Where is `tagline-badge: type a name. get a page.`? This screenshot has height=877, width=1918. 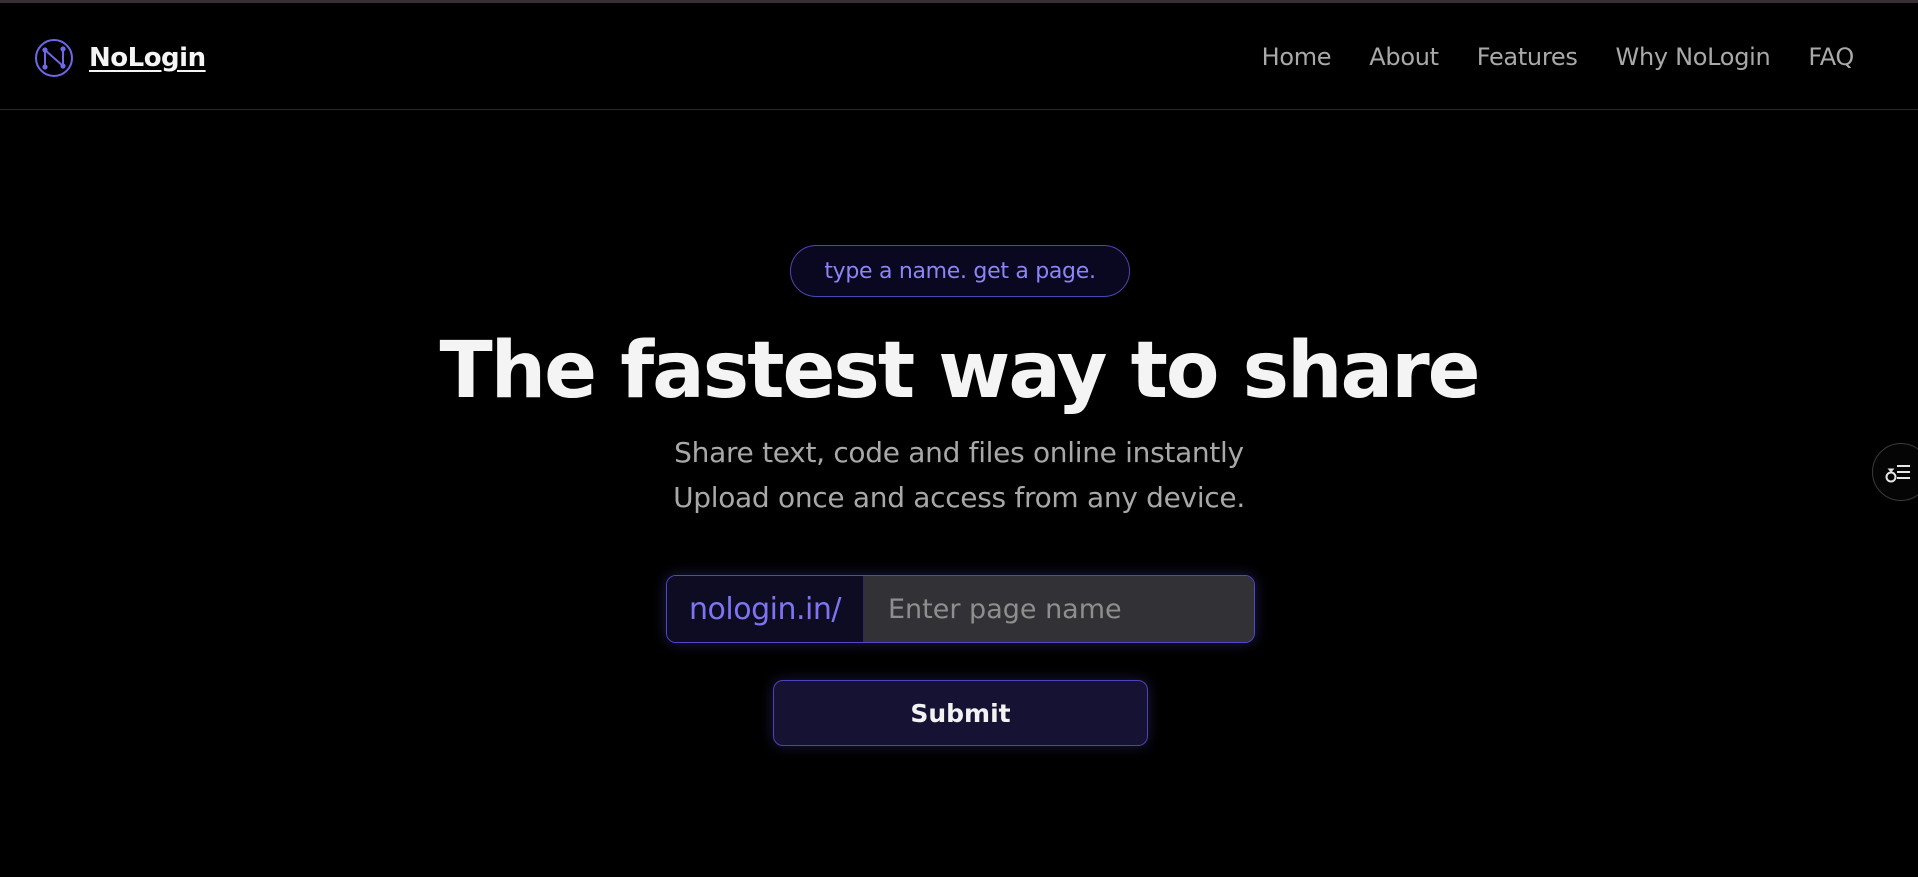
tagline-badge: type a name. get a page. is located at coordinates (960, 271).